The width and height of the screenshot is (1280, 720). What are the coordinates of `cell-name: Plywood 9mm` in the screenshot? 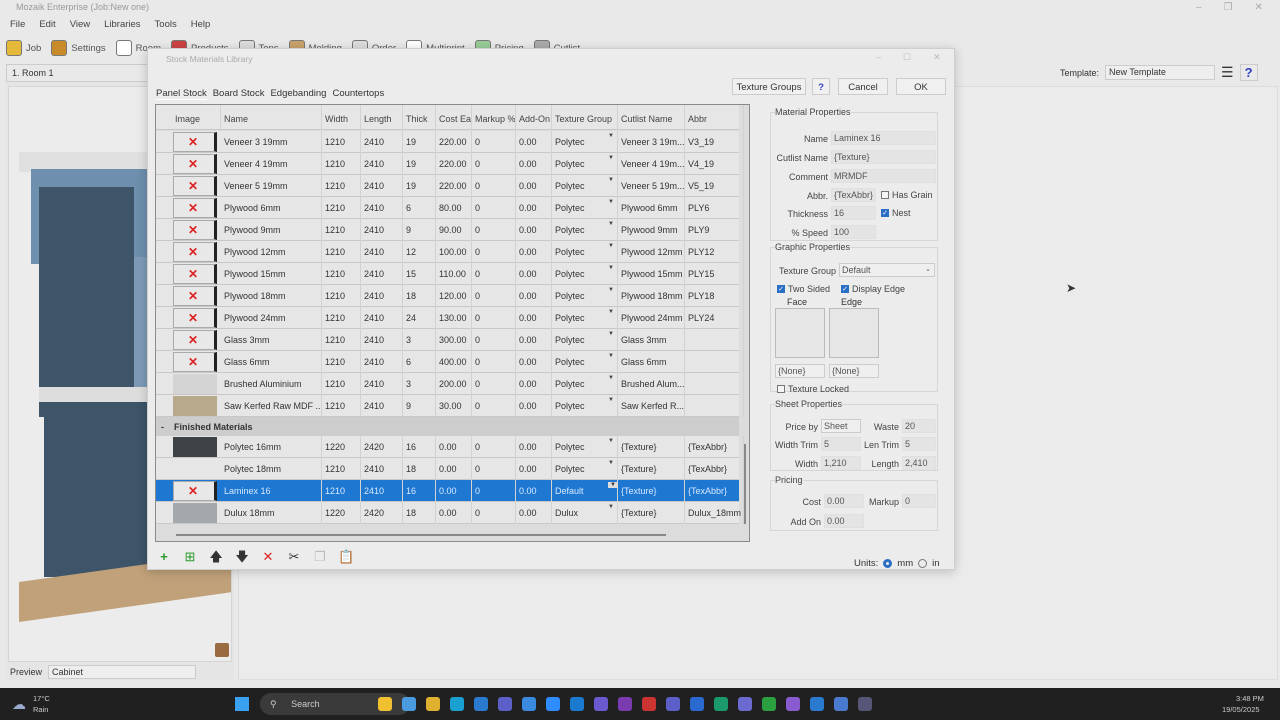 It's located at (271, 230).